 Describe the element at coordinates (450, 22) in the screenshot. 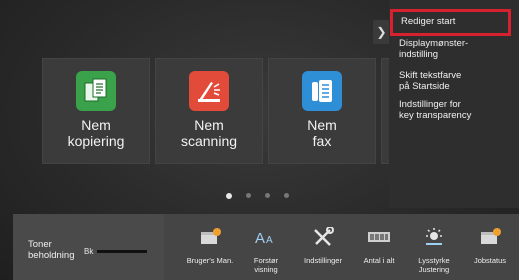

I see `menu-item-edit-home: Rediger start` at that location.